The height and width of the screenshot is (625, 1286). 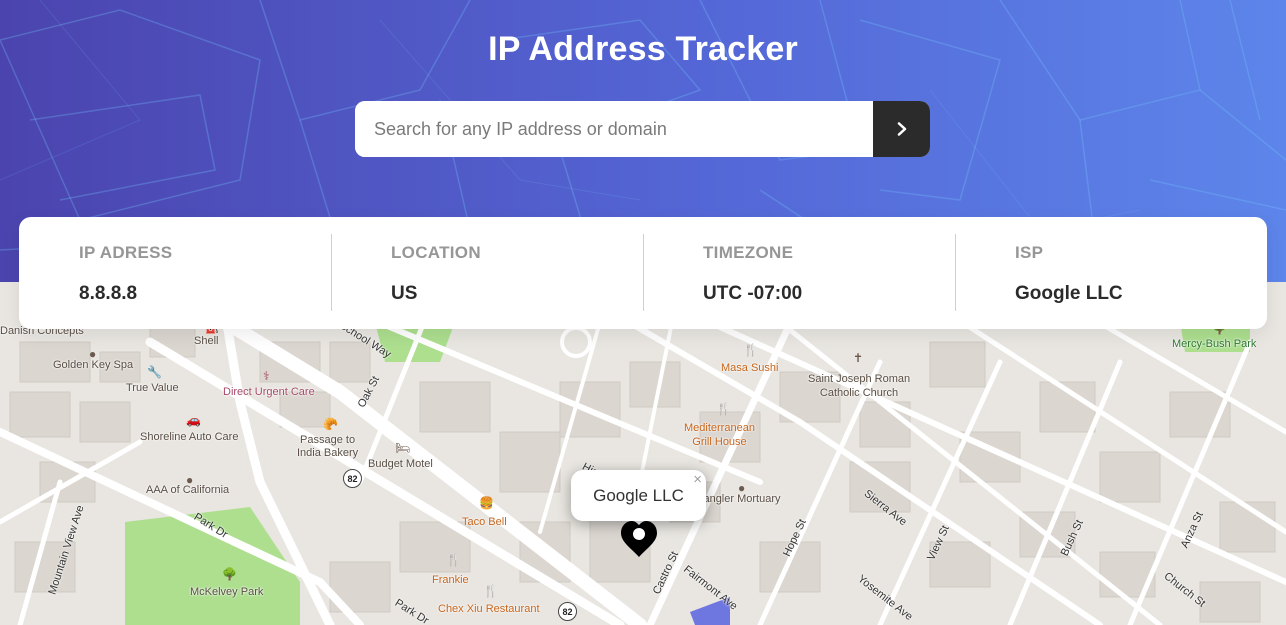 What do you see at coordinates (639, 539) in the screenshot?
I see `location-marker-icon` at bounding box center [639, 539].